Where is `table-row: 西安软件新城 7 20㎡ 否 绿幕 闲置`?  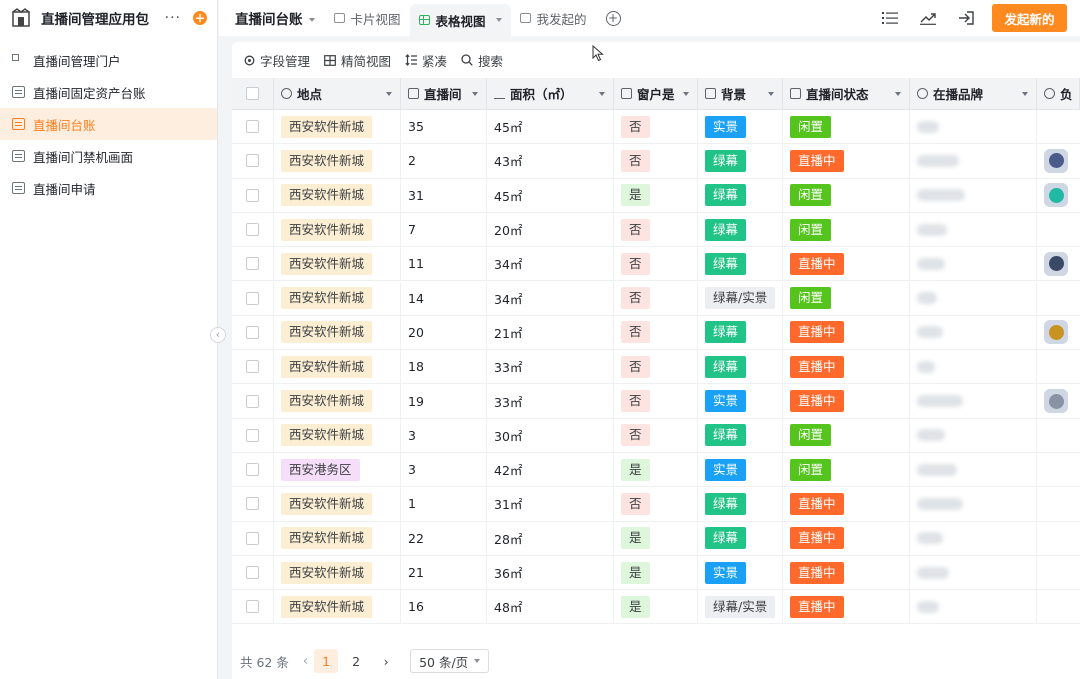
table-row: 西安软件新城 7 20㎡ 否 绿幕 闲置 is located at coordinates (656, 230).